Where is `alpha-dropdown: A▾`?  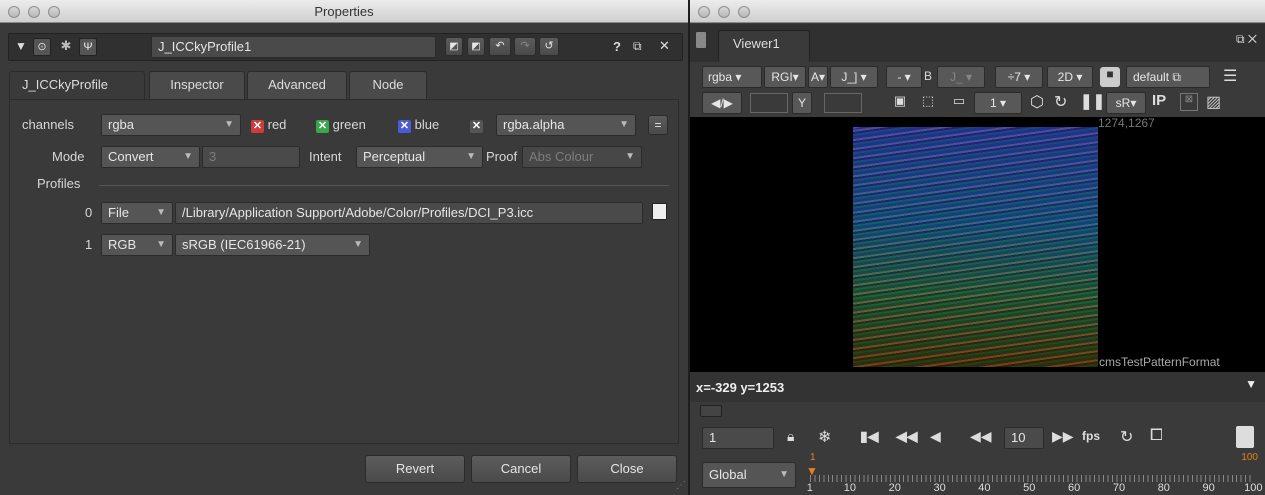
alpha-dropdown: A▾ is located at coordinates (818, 77).